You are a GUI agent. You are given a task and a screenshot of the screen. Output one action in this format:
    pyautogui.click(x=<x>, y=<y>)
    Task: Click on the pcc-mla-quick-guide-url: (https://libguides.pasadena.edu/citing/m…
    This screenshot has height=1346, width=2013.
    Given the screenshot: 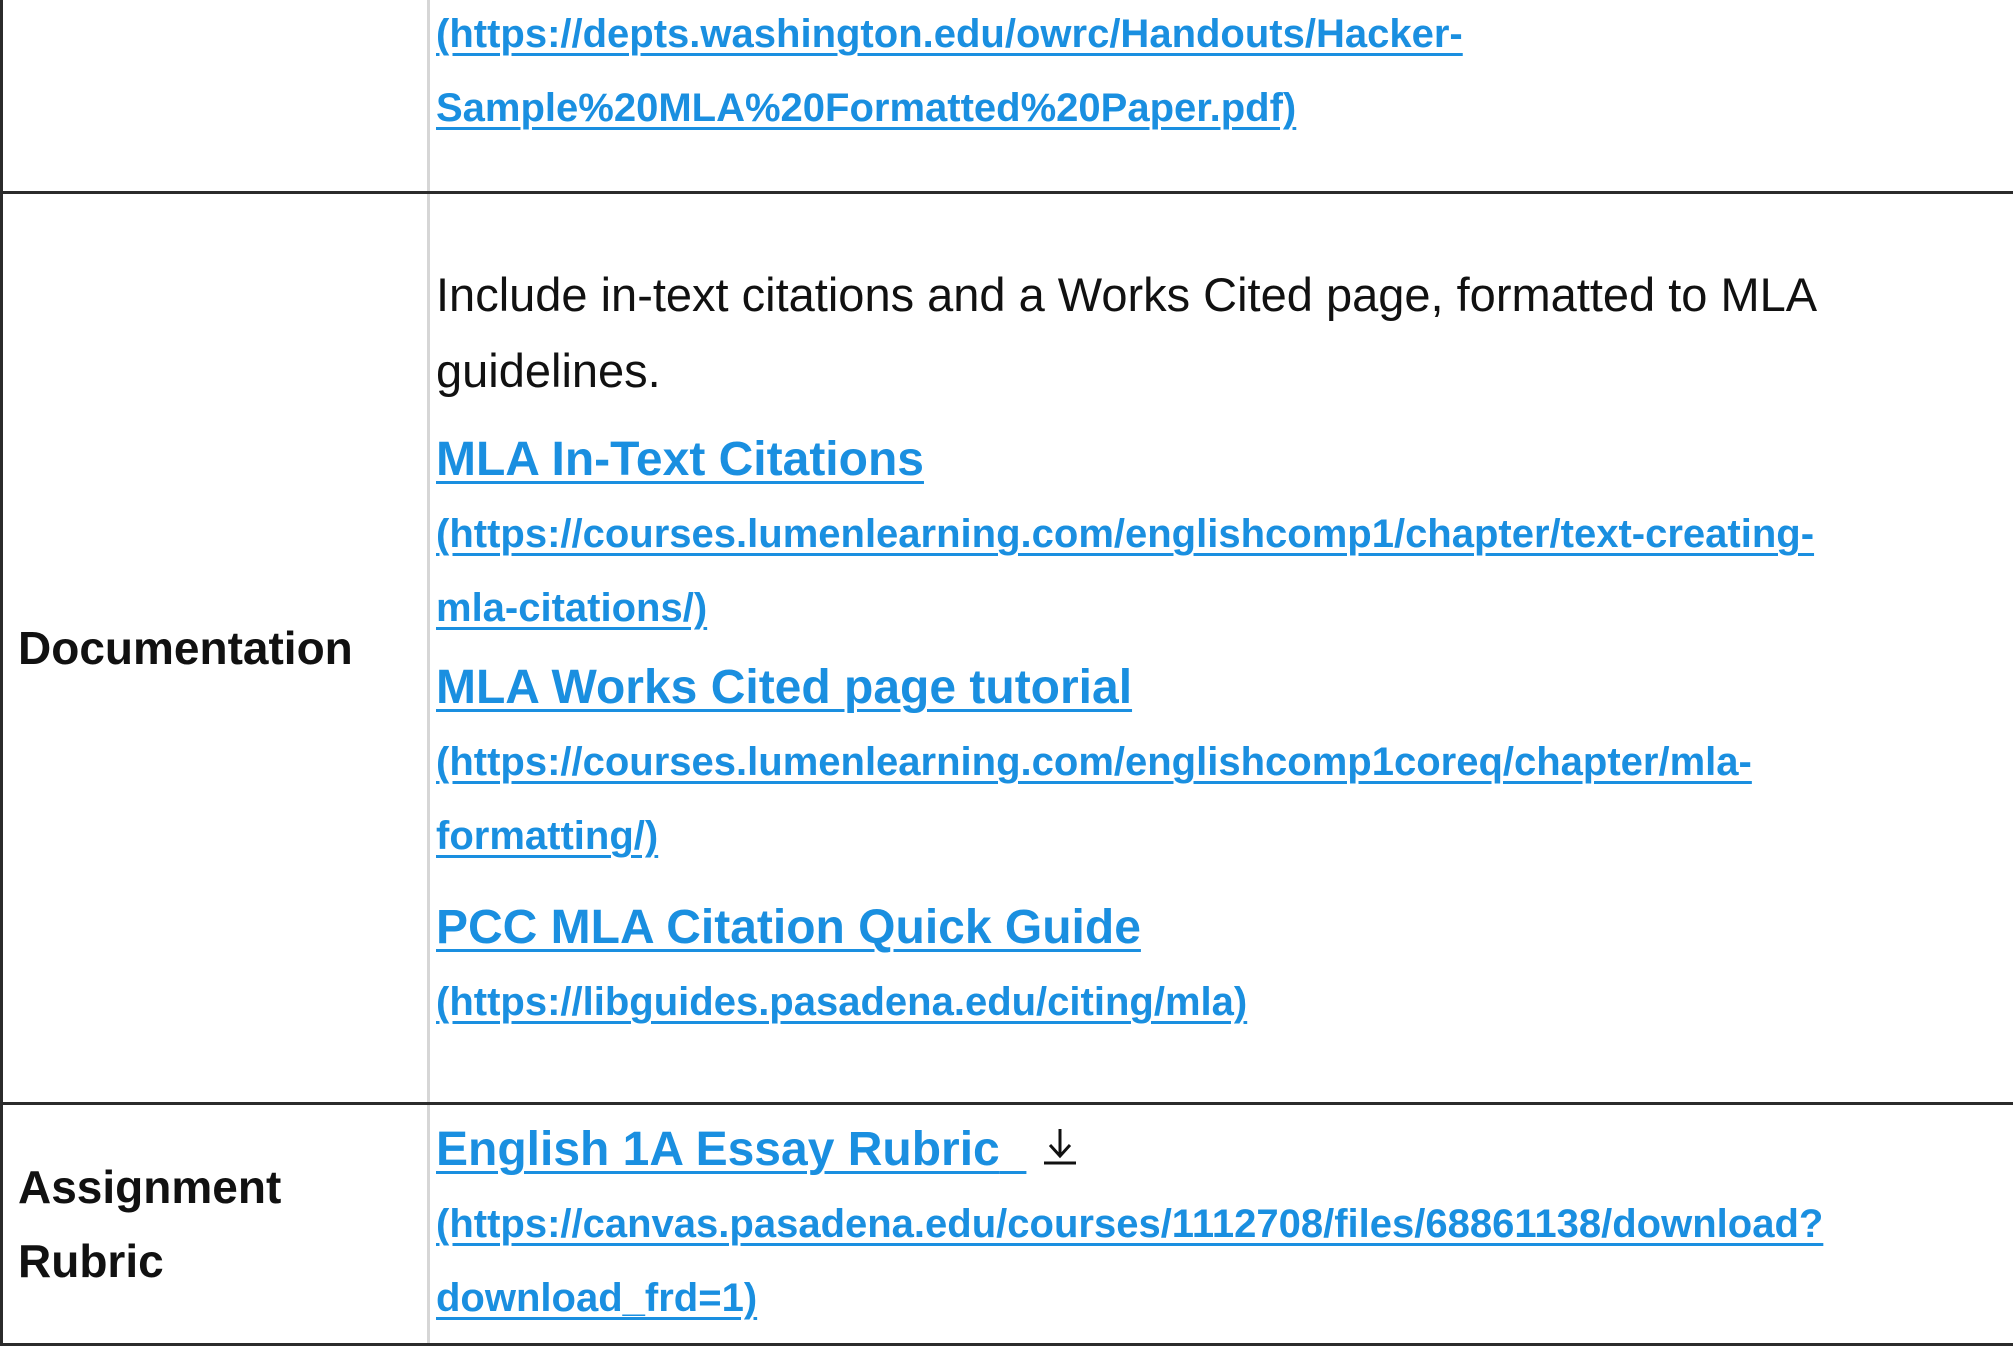 What is the action you would take?
    pyautogui.click(x=1224, y=1002)
    